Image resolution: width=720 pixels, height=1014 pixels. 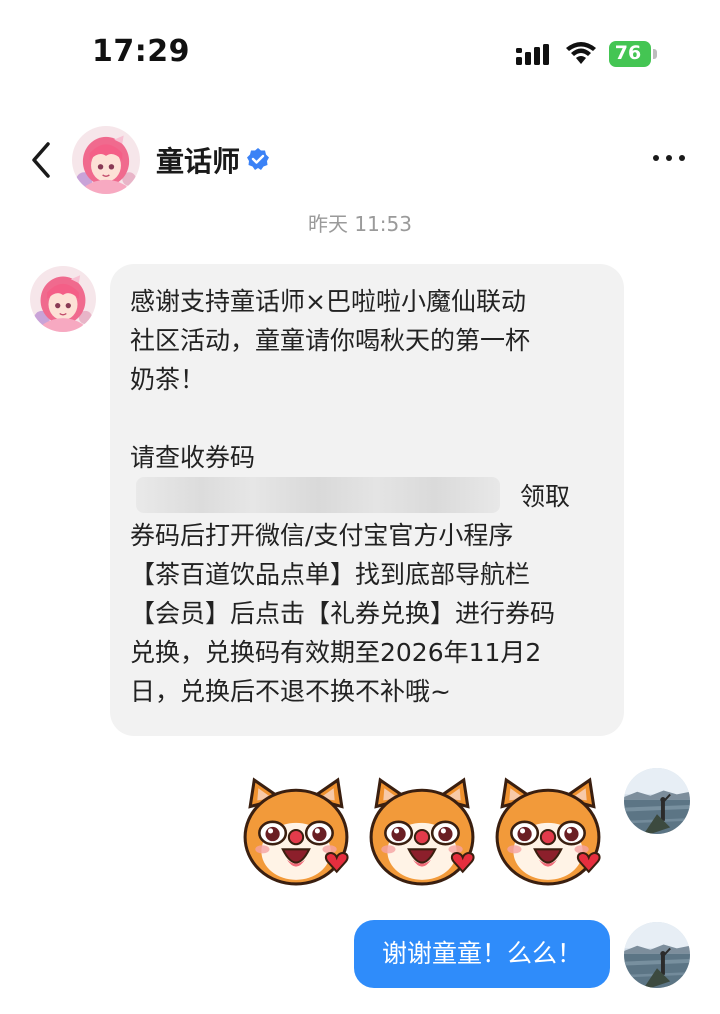 I want to click on message-line: 日，兑换后不退不换不补哦~, so click(x=290, y=691).